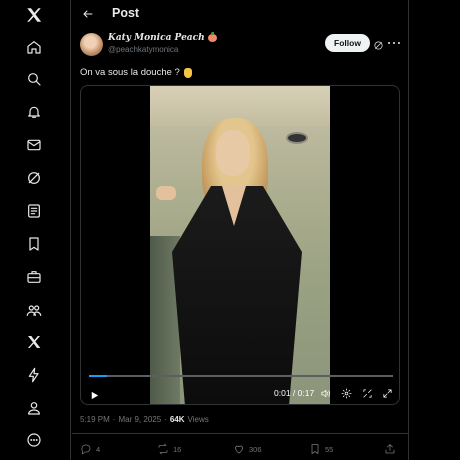 The height and width of the screenshot is (460, 460). Describe the element at coordinates (156, 38) in the screenshot. I see `author-display-name: Katy Monica Peach` at that location.